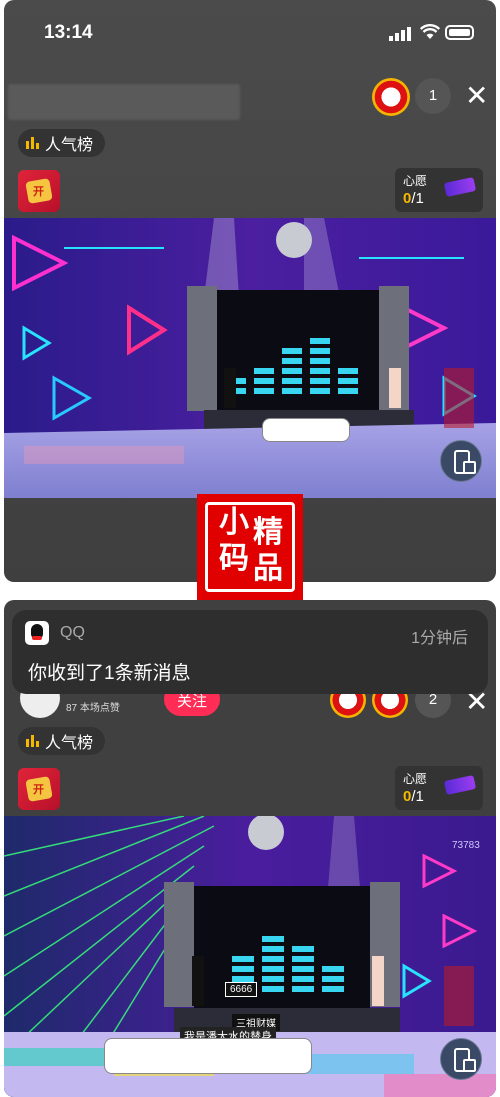 The width and height of the screenshot is (500, 1097). I want to click on notification-time: 1分钟后, so click(439, 638).